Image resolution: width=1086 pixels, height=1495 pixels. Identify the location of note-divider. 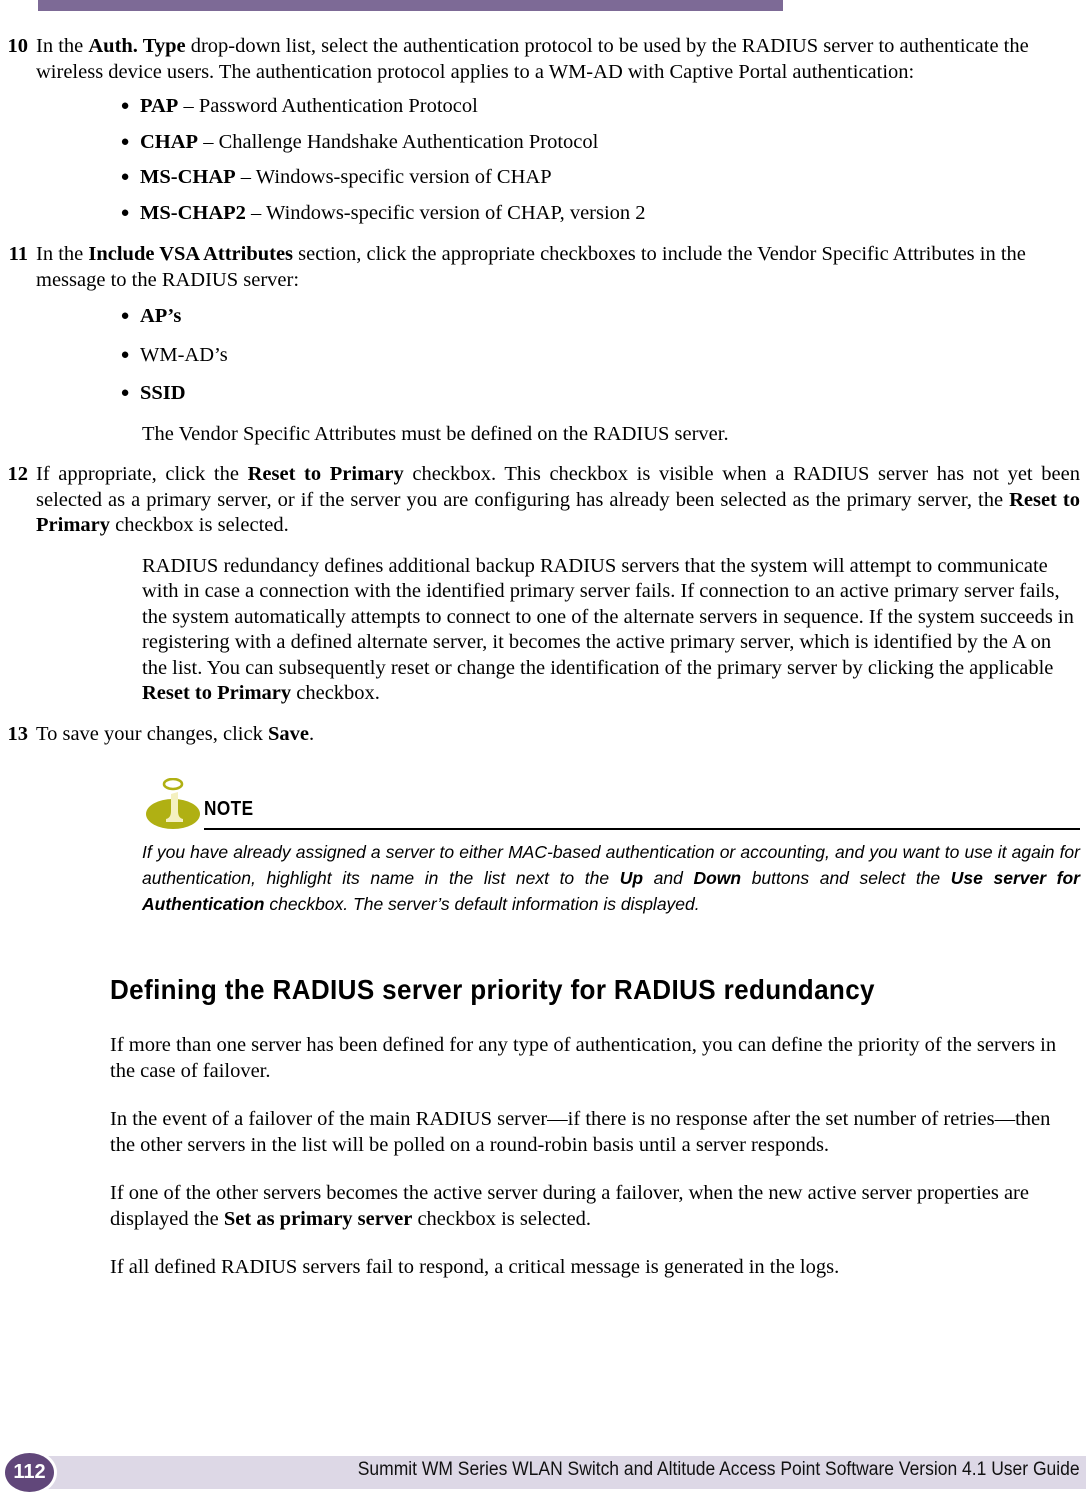
(642, 829).